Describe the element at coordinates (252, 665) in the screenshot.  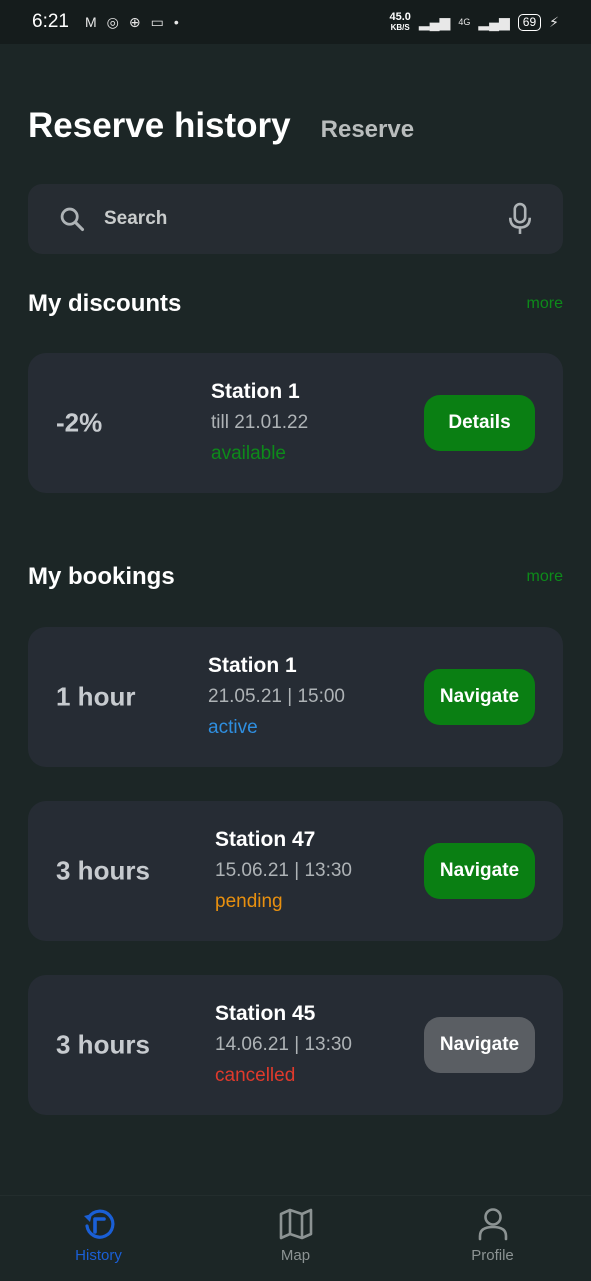
I see `booking-station: Station 1` at that location.